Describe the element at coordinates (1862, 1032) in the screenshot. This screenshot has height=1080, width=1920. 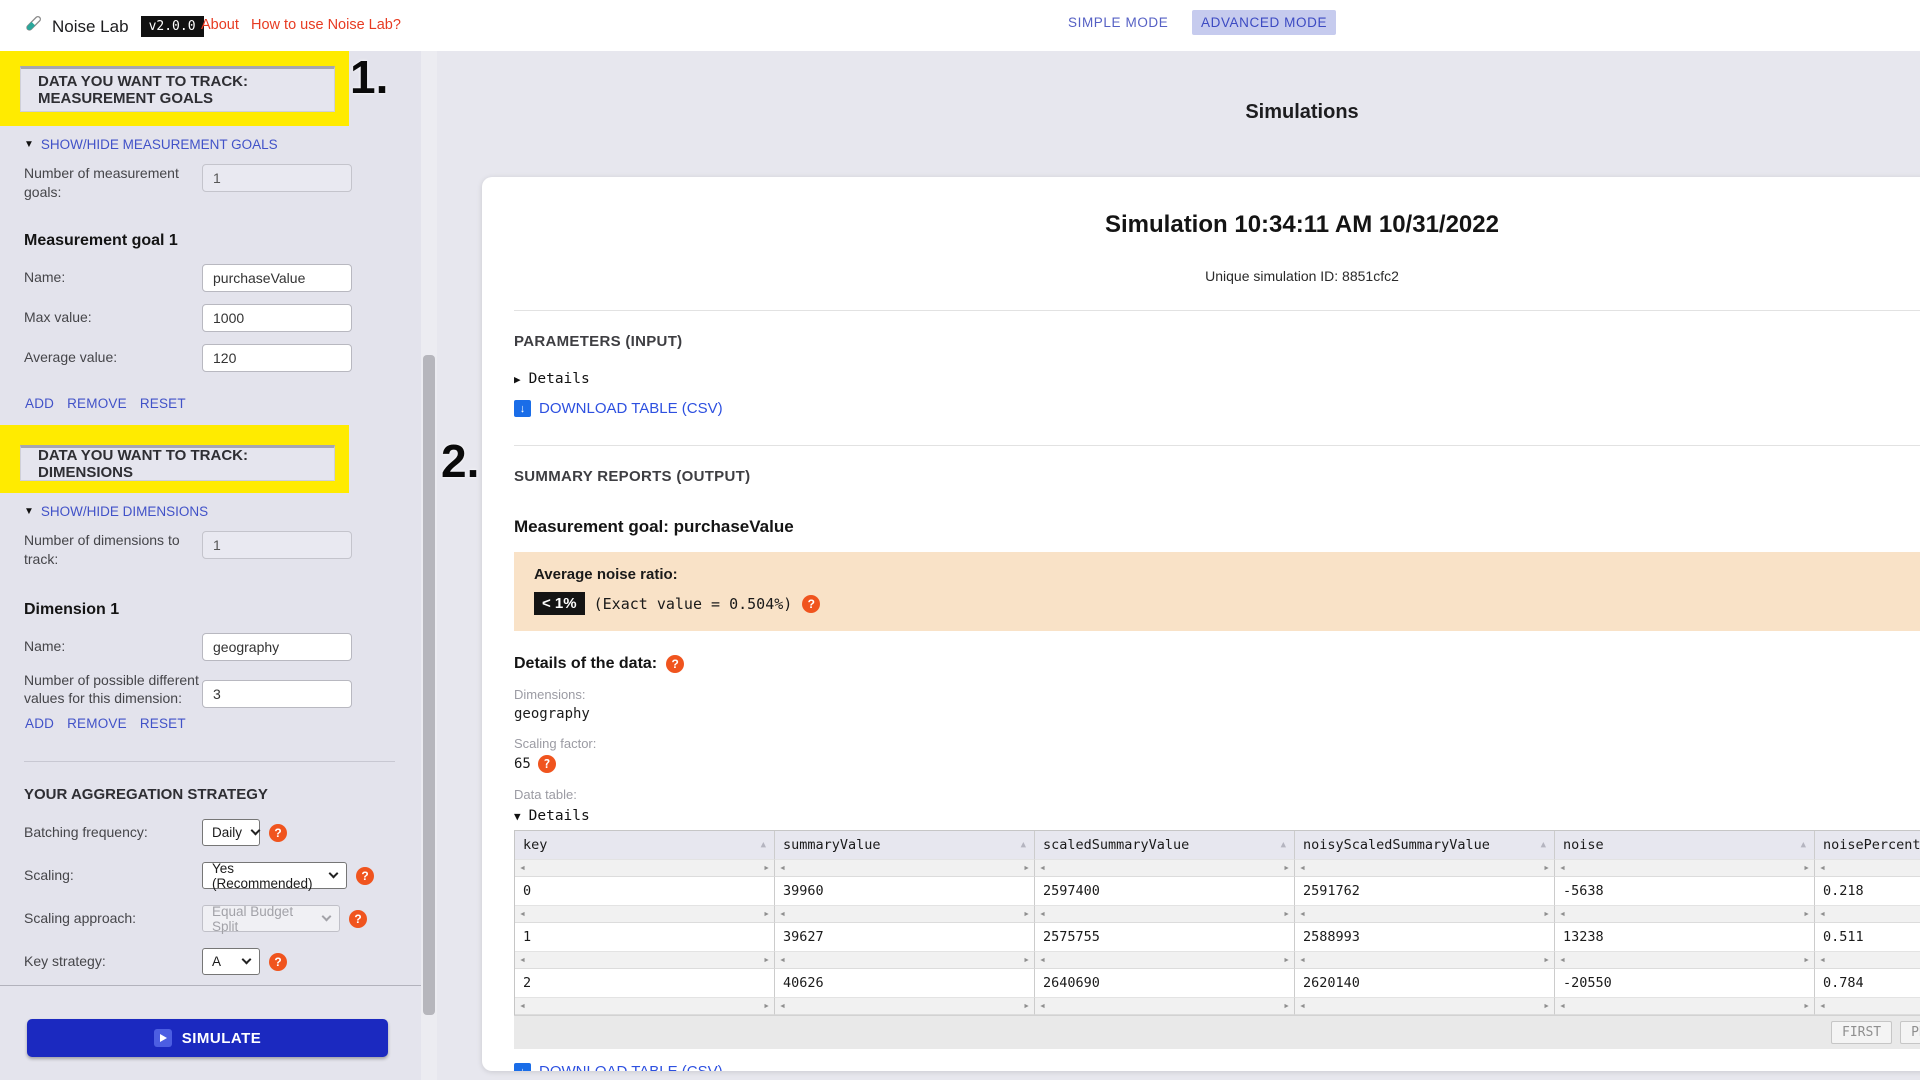
I see `first-page-button: FIRST` at that location.